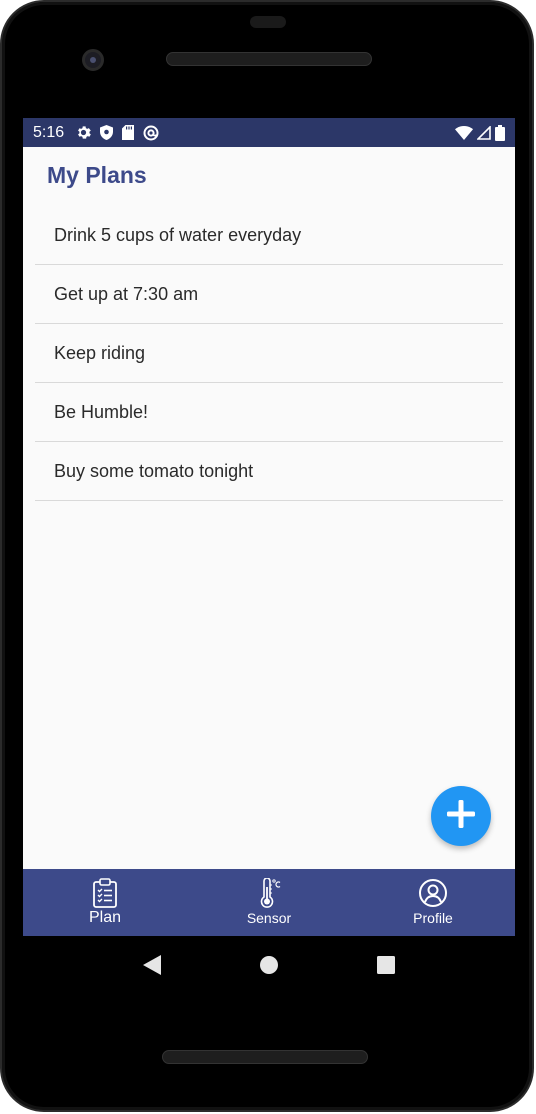 The height and width of the screenshot is (1114, 536). I want to click on nav-label-sensor: Sensor, so click(269, 918).